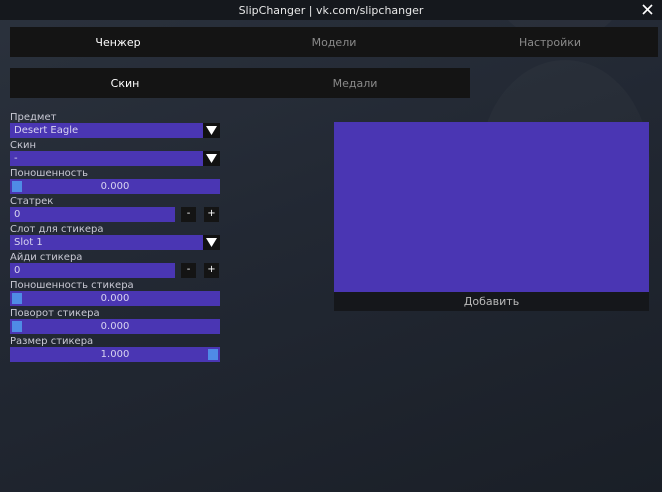 This screenshot has width=662, height=492. I want to click on sticker-wear-value: 0.000, so click(115, 298).